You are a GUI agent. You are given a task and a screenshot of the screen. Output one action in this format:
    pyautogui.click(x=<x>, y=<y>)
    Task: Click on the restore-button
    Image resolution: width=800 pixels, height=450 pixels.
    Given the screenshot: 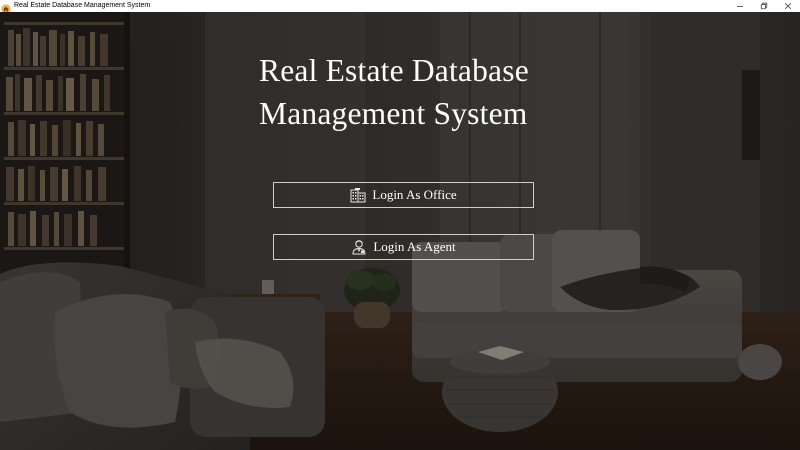 What is the action you would take?
    pyautogui.click(x=764, y=6)
    